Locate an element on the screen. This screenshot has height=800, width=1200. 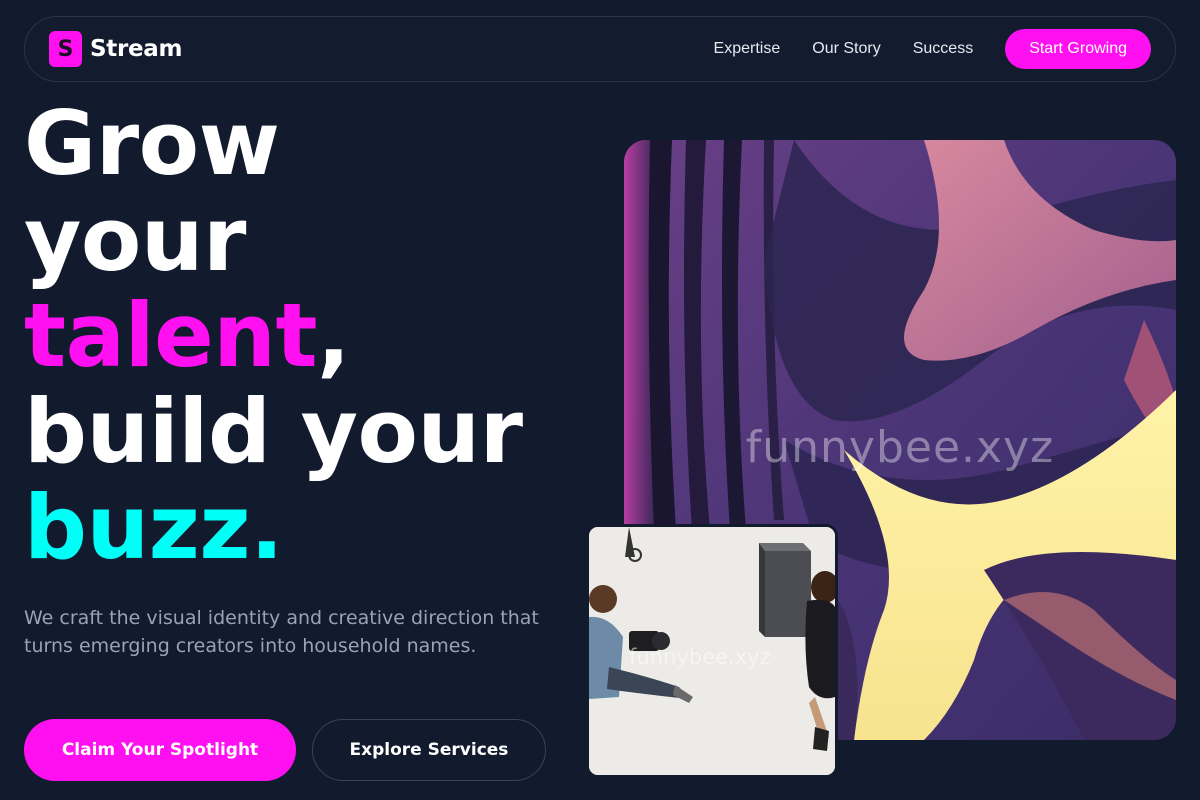
photographer-photo is located at coordinates (712, 651).